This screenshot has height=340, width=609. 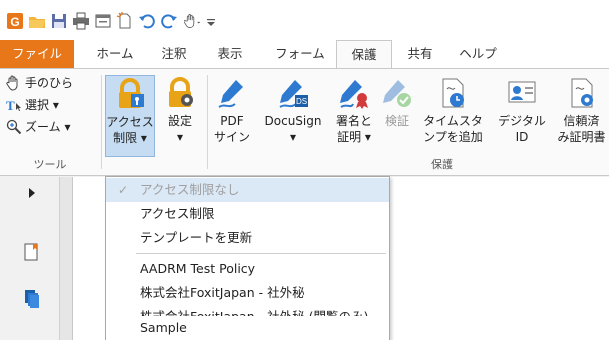 What do you see at coordinates (37, 54) in the screenshot?
I see `tab-file: ファイル` at bounding box center [37, 54].